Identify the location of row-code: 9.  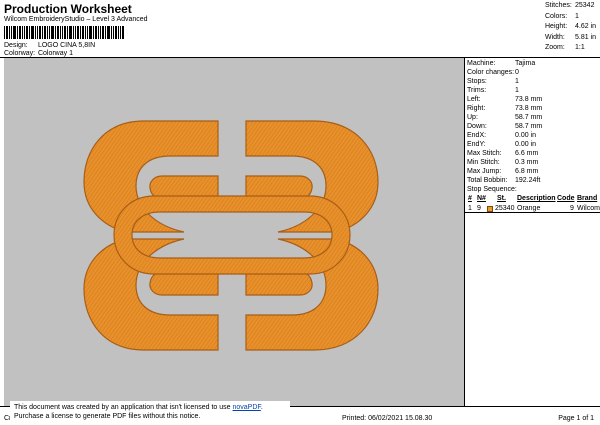
(572, 208).